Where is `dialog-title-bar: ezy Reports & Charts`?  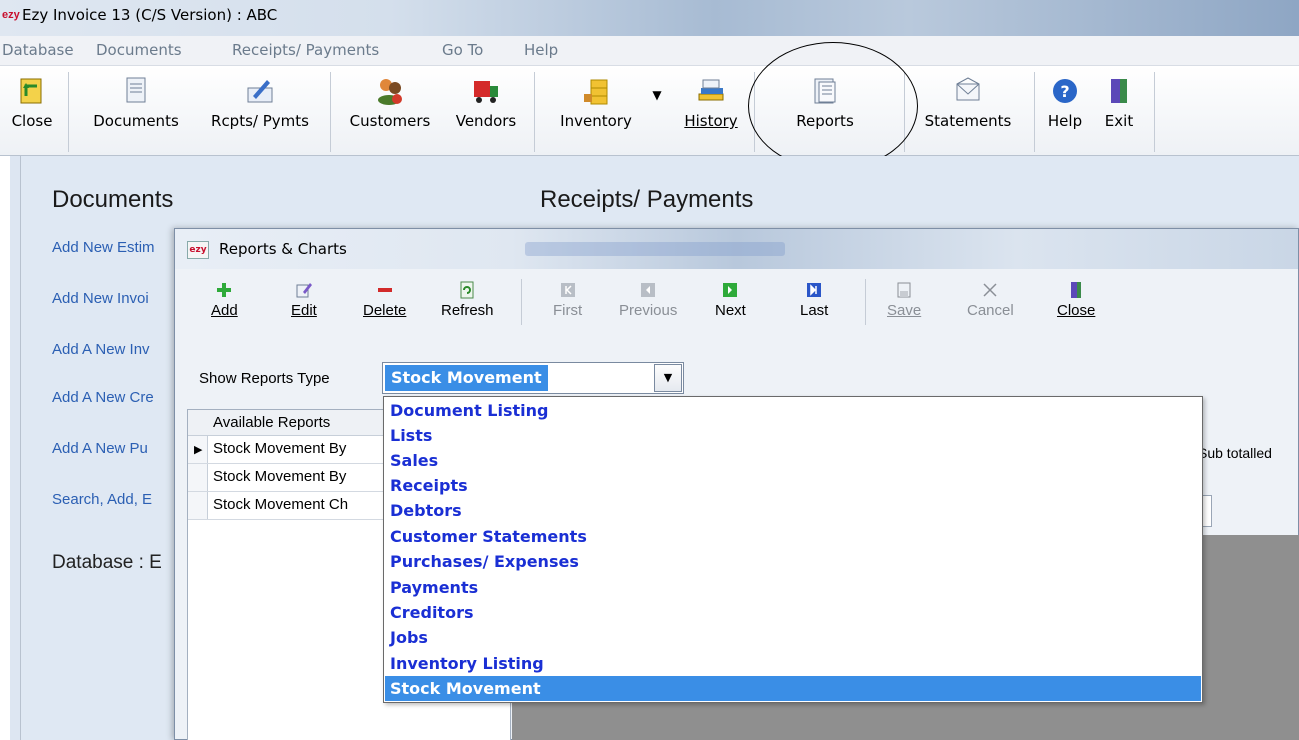
dialog-title-bar: ezy Reports & Charts is located at coordinates (736, 249).